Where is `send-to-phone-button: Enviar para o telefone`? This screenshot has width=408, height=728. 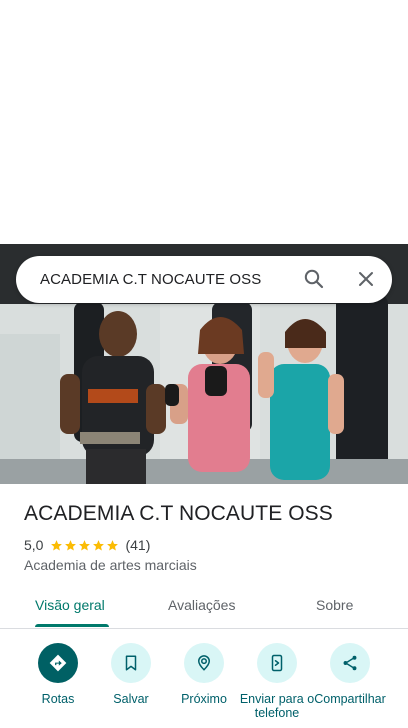 send-to-phone-button: Enviar para o telefone is located at coordinates (277, 681).